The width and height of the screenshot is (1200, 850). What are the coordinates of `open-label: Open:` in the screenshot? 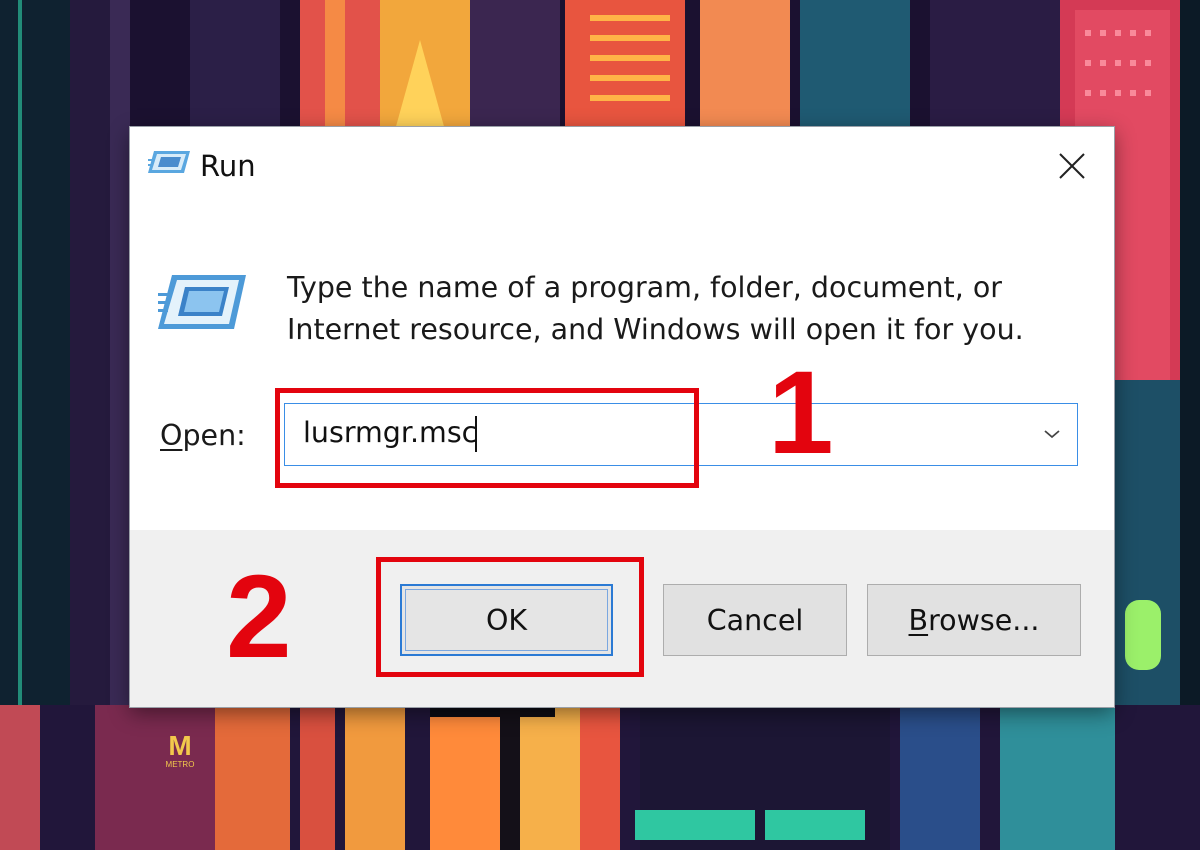 It's located at (203, 435).